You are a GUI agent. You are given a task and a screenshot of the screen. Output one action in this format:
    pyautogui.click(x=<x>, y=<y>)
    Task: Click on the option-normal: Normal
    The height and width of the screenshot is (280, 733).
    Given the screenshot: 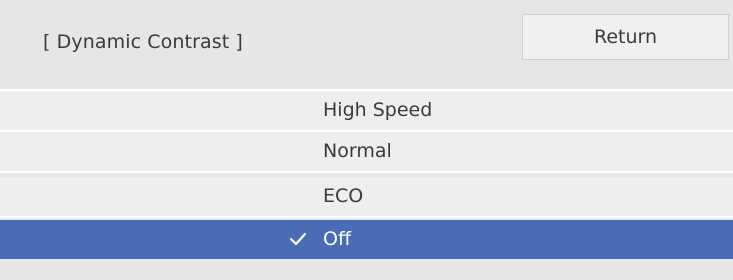 What is the action you would take?
    pyautogui.click(x=366, y=151)
    